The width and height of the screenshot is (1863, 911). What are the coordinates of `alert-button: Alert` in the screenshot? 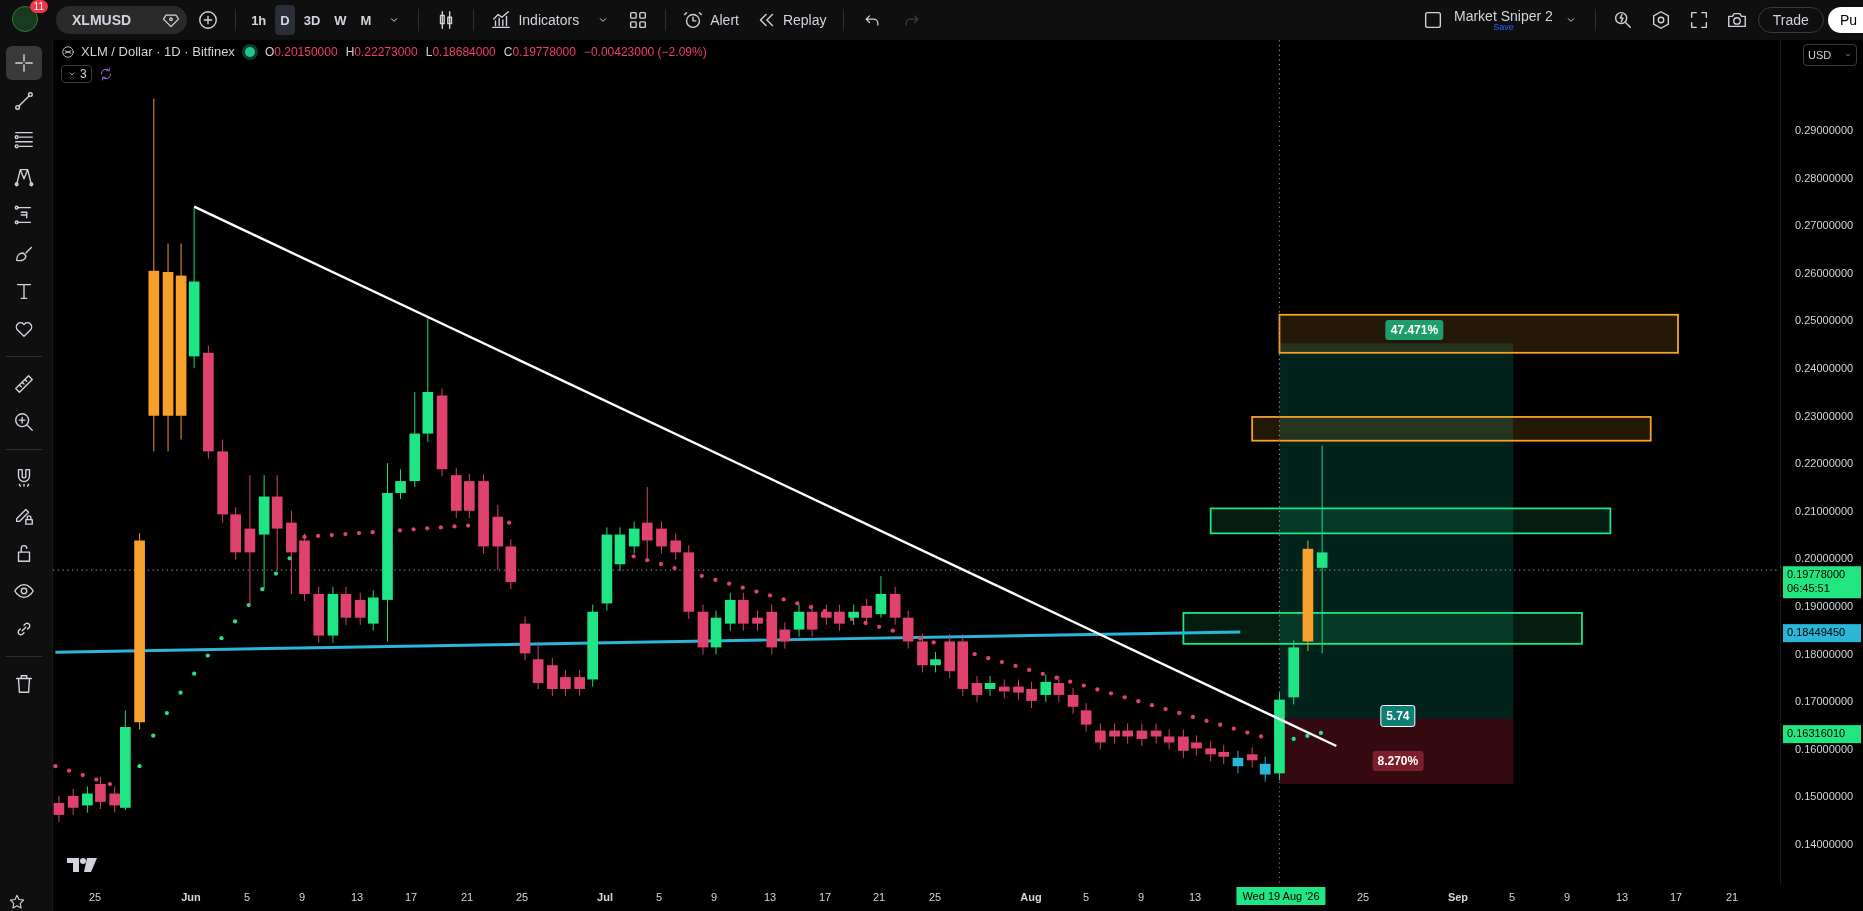 It's located at (710, 20).